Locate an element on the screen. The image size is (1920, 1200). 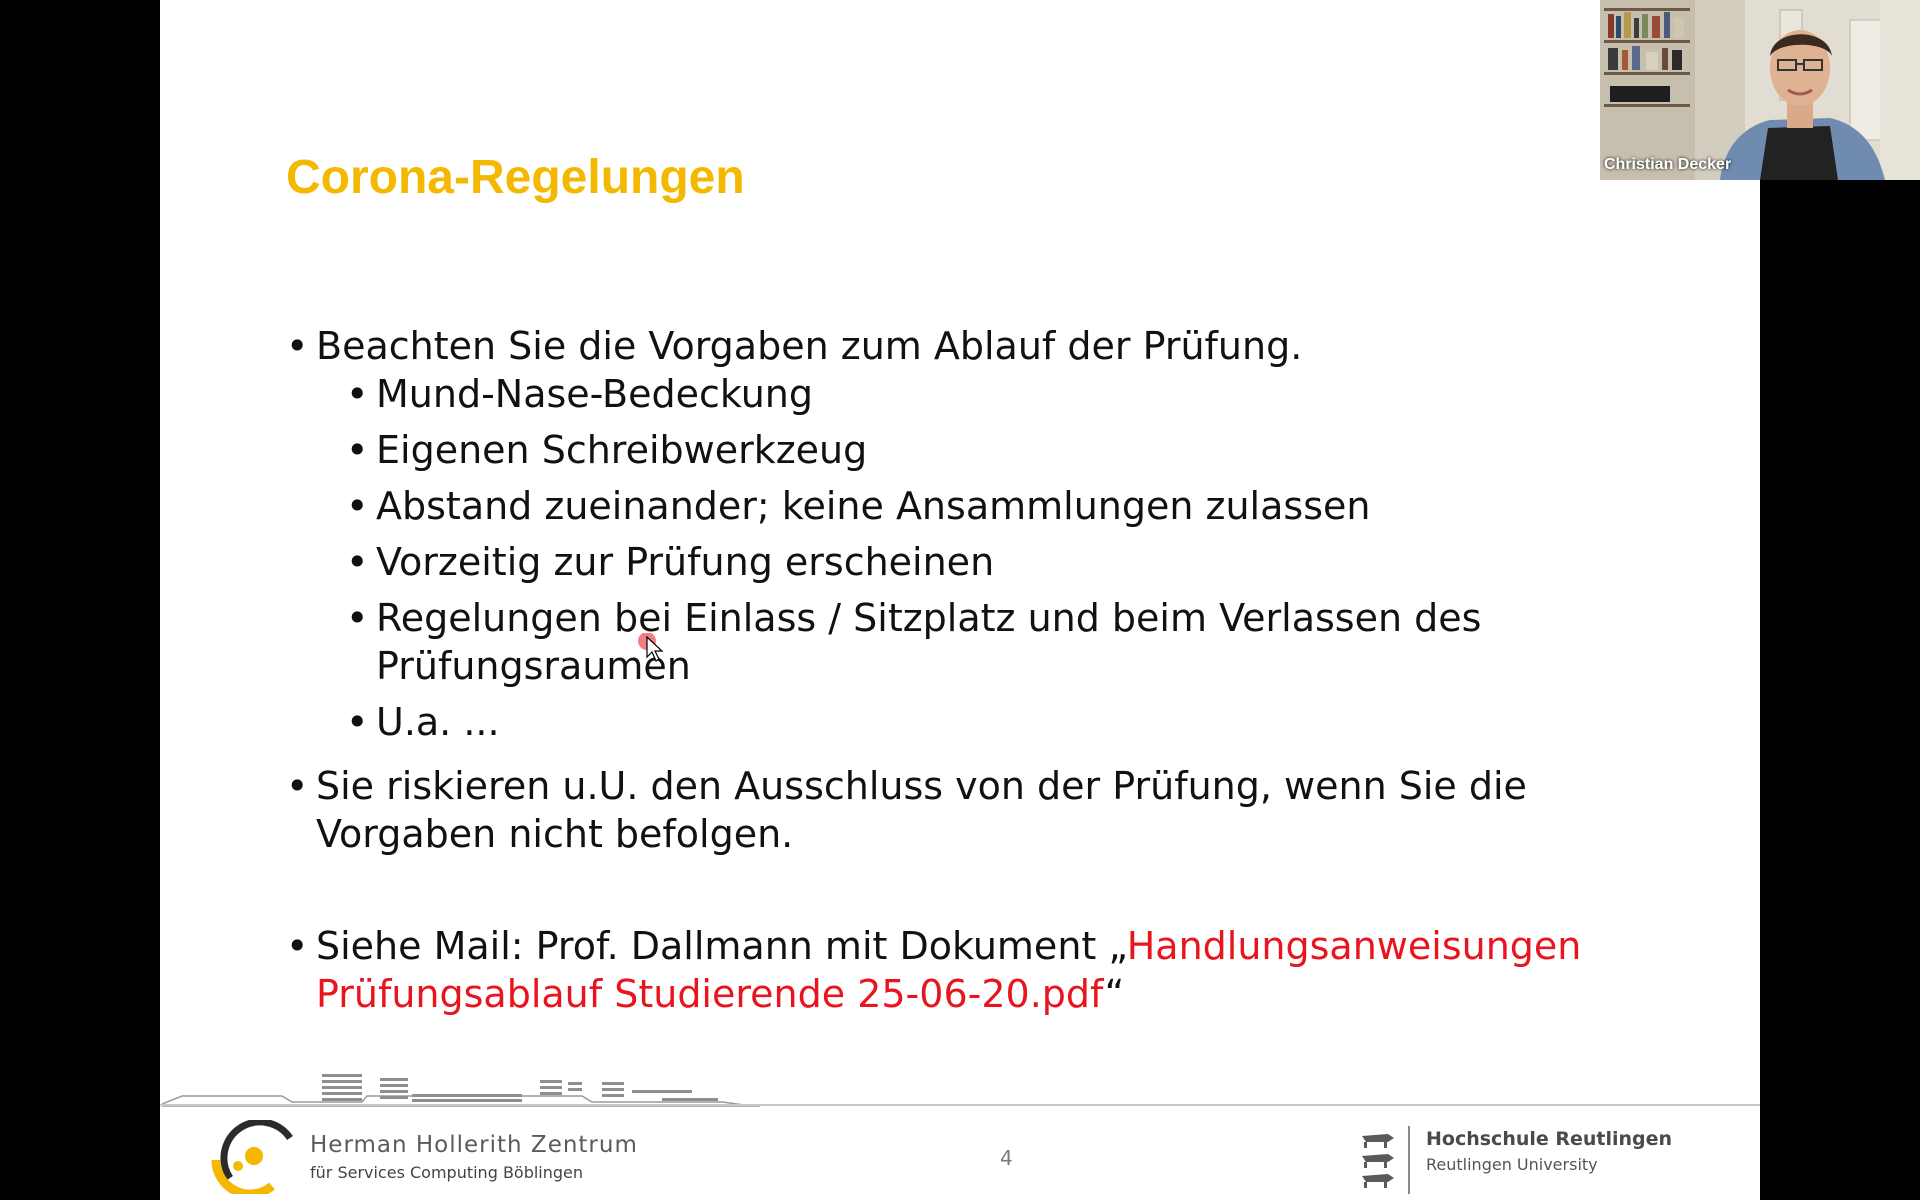
page-number: 4 is located at coordinates (1006, 1158).